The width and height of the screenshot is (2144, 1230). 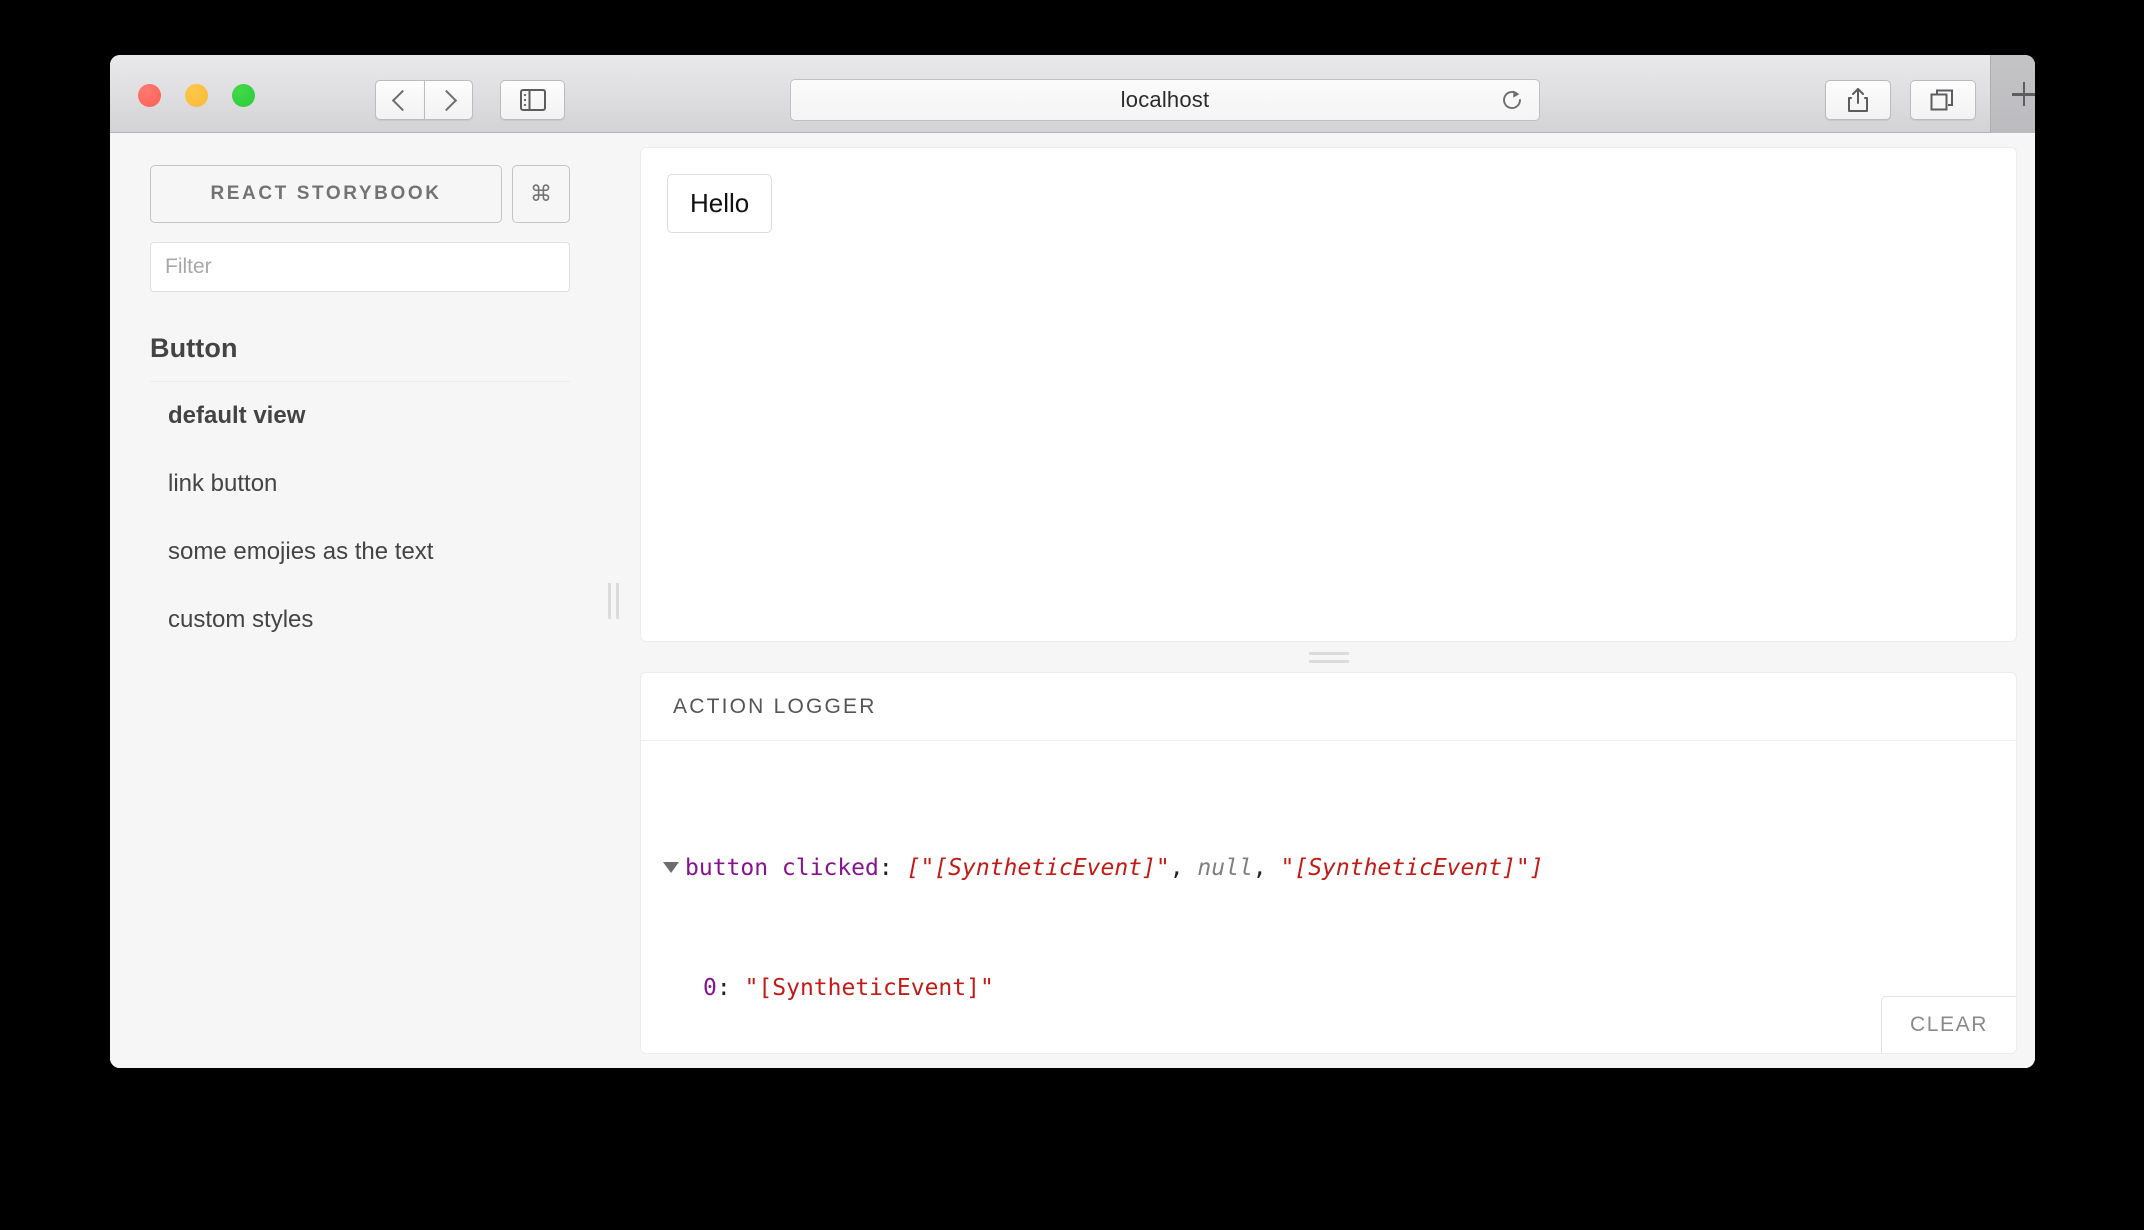 I want to click on story-item-custom-styles: custom styles, so click(x=360, y=620).